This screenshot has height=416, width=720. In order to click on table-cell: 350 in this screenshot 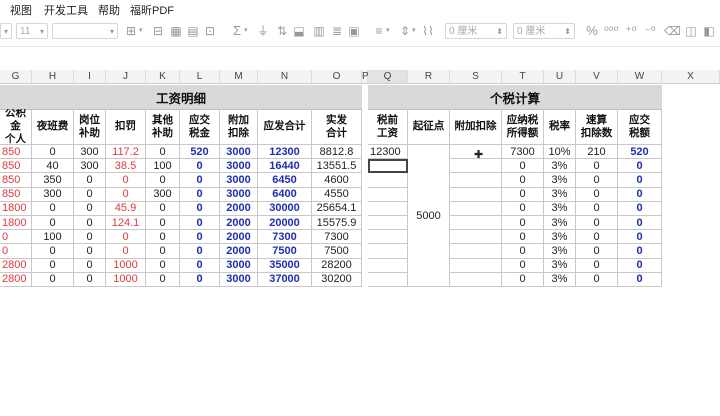, I will do `click(53, 180)`.